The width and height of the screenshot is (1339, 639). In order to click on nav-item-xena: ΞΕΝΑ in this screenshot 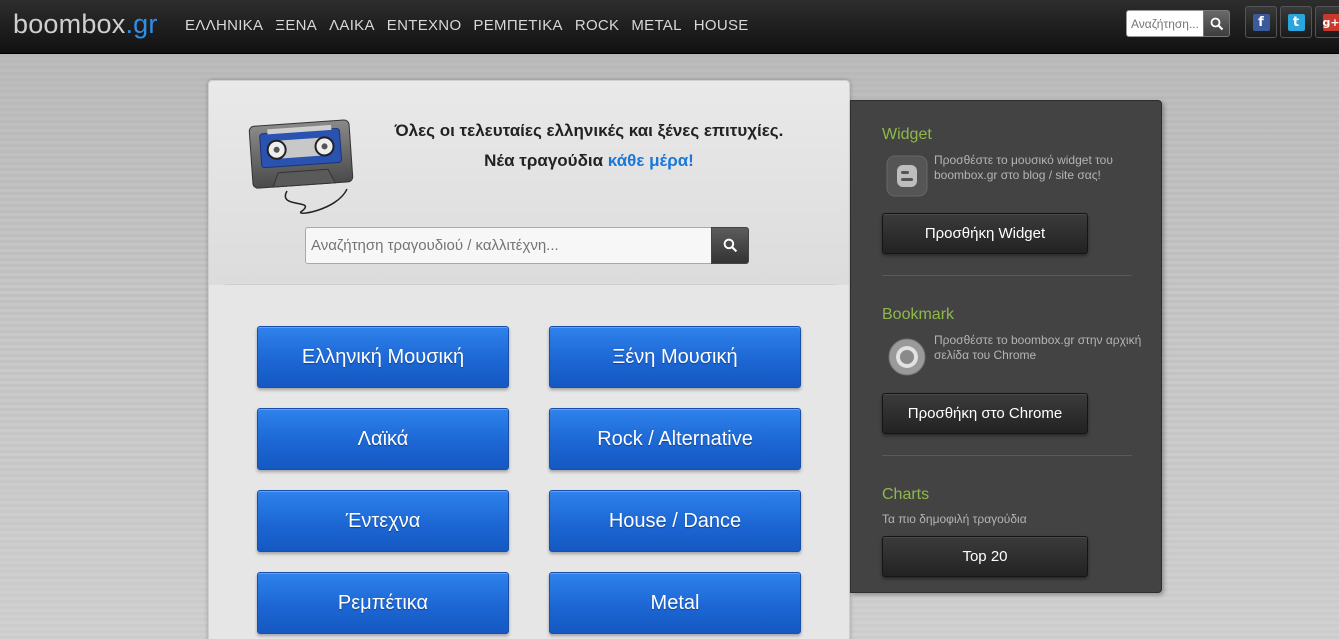, I will do `click(296, 25)`.